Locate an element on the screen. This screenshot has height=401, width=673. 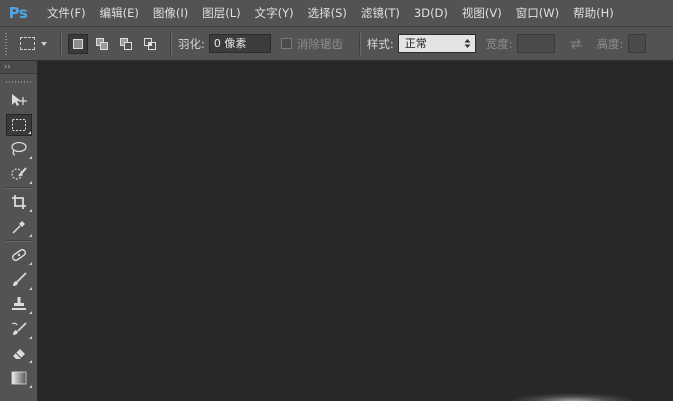
add-to-selection-button is located at coordinates (102, 44).